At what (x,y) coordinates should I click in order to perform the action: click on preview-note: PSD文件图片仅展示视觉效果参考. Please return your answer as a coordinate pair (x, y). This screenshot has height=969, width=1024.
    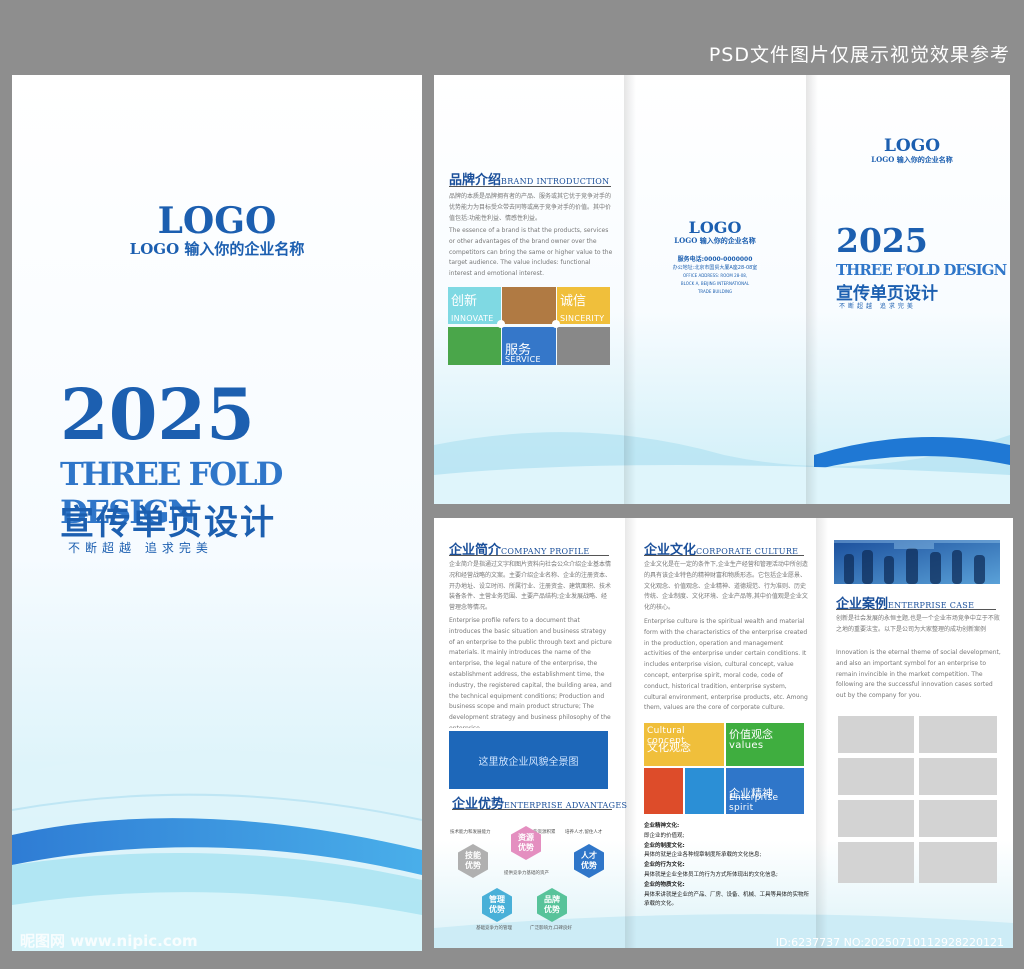
    Looking at the image, I should click on (859, 55).